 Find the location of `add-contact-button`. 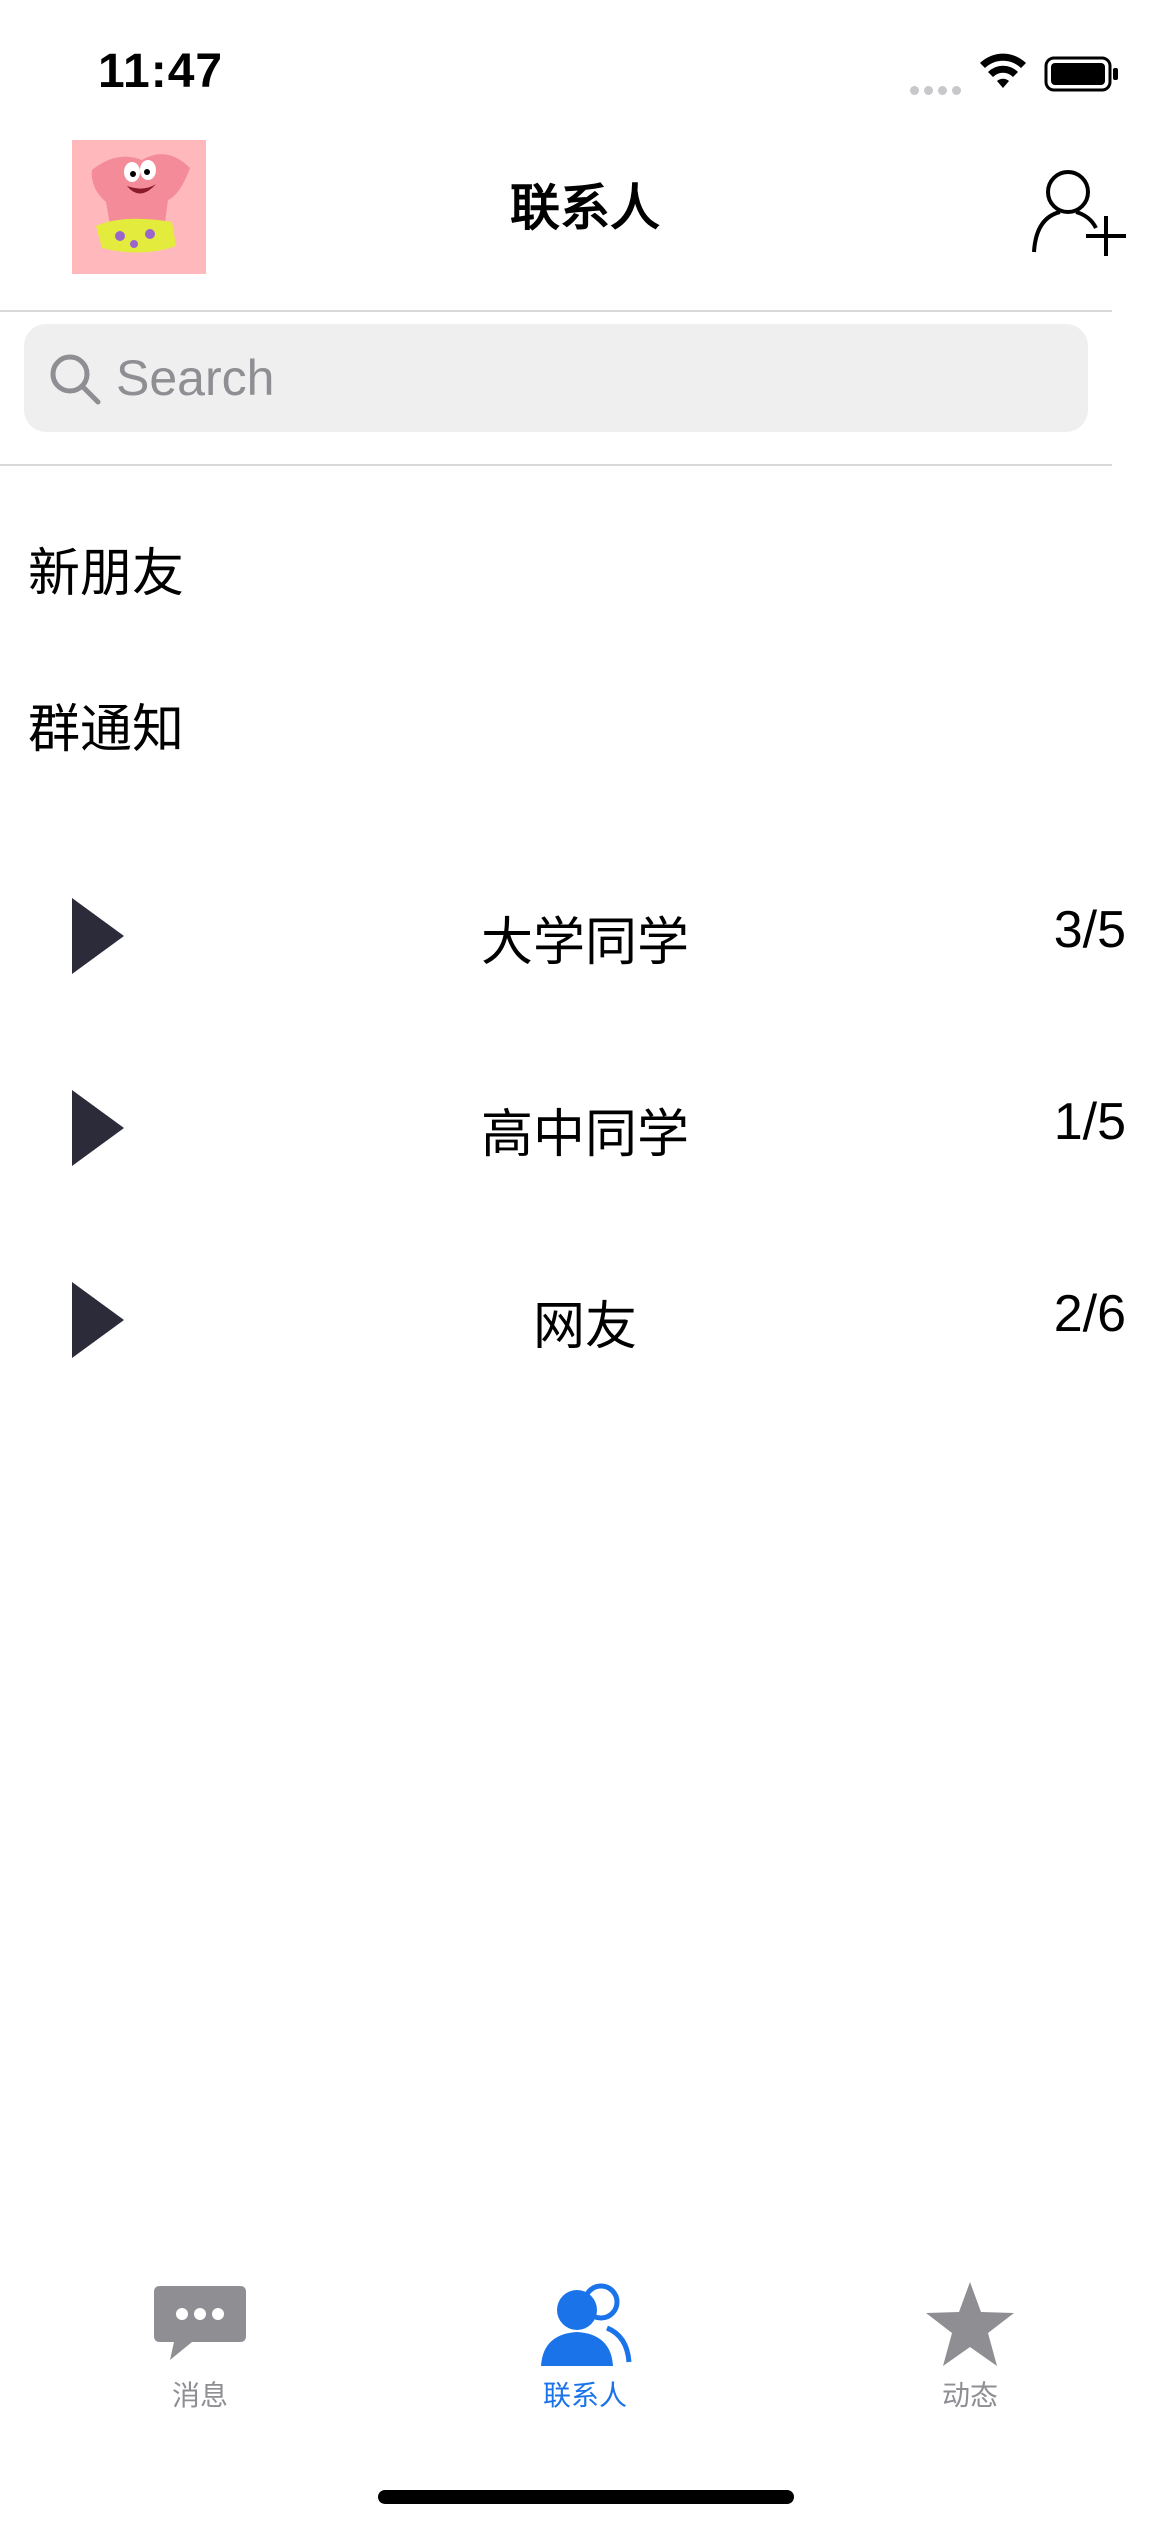

add-contact-button is located at coordinates (1080, 209).